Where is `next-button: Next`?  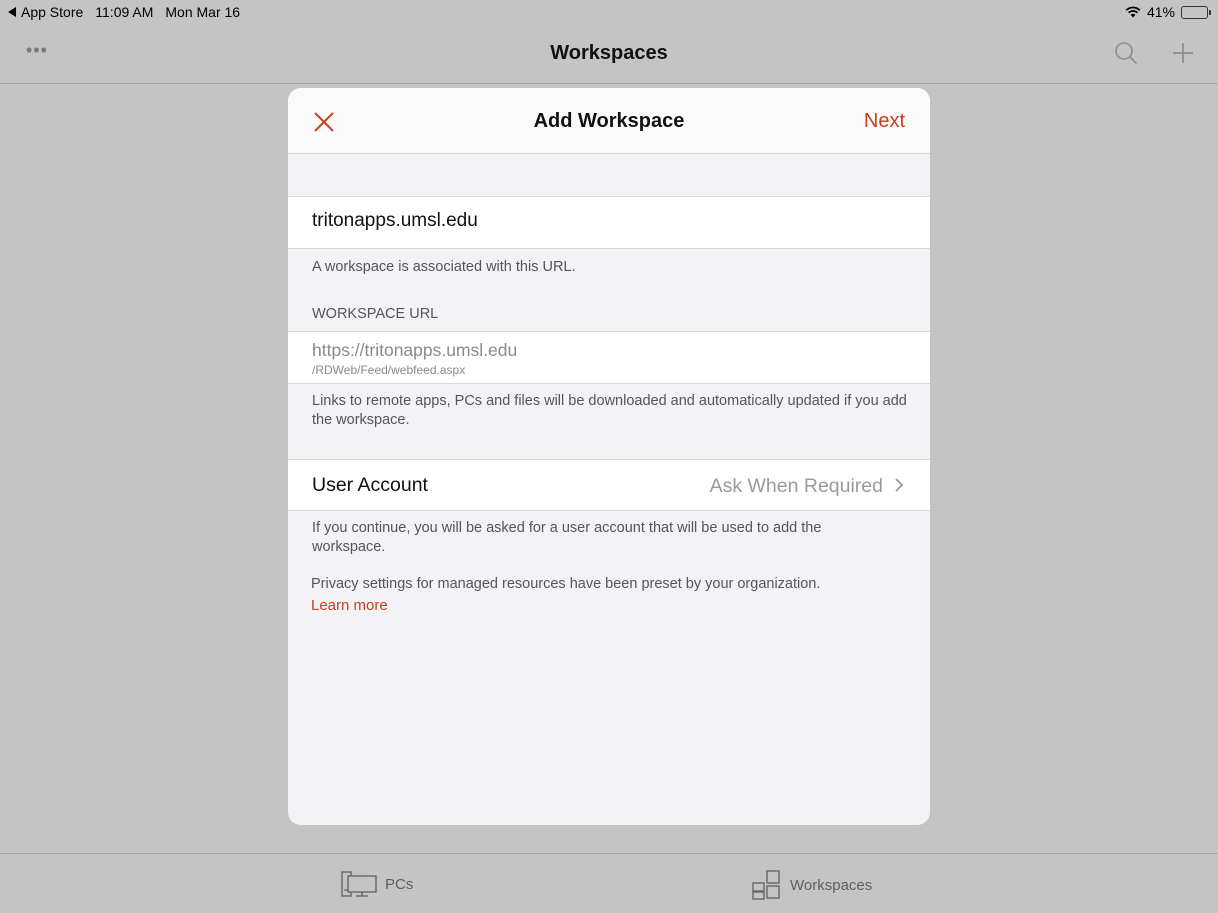 next-button: Next is located at coordinates (884, 121).